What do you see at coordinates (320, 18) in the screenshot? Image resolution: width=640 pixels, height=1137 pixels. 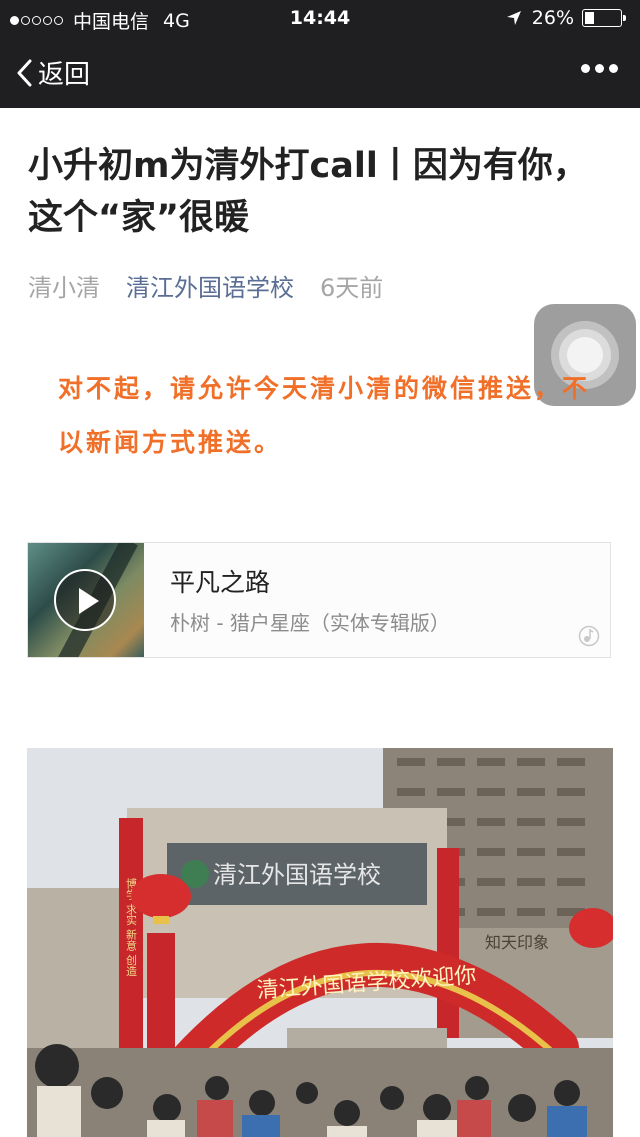 I see `status-bar: 中国电信 4G 14:44 26%` at bounding box center [320, 18].